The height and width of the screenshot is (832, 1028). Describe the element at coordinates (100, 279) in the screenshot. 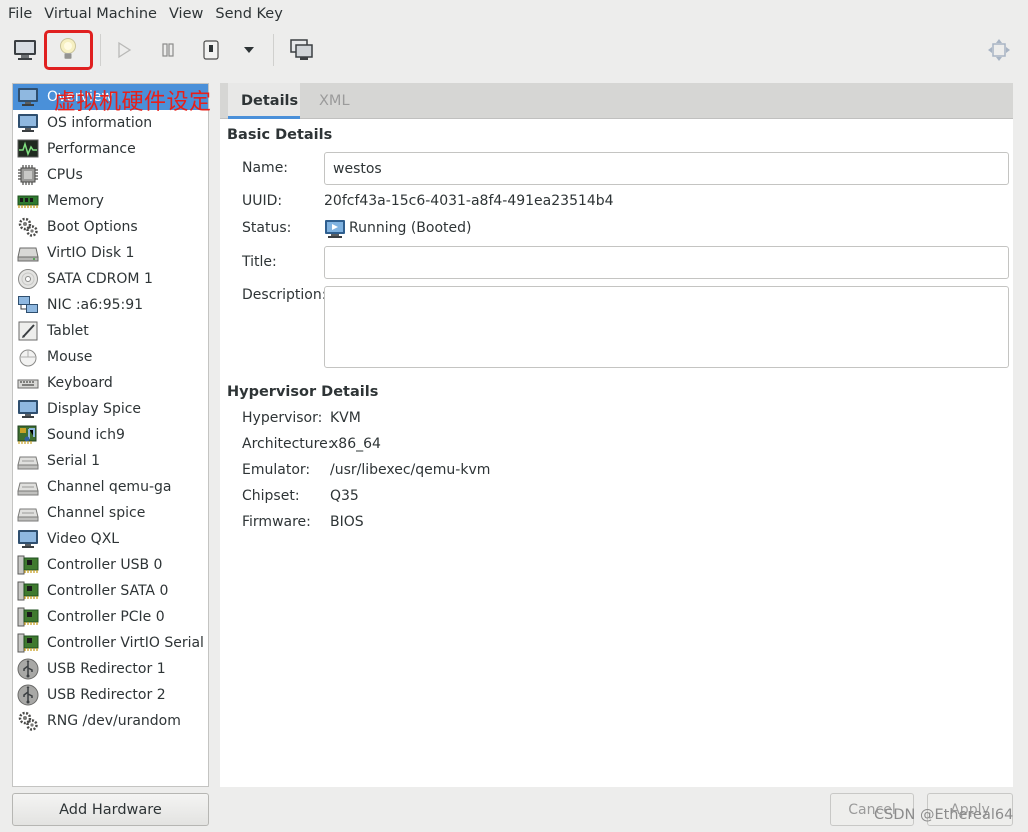

I see `hardware-item-label: SATA CDROM 1` at that location.